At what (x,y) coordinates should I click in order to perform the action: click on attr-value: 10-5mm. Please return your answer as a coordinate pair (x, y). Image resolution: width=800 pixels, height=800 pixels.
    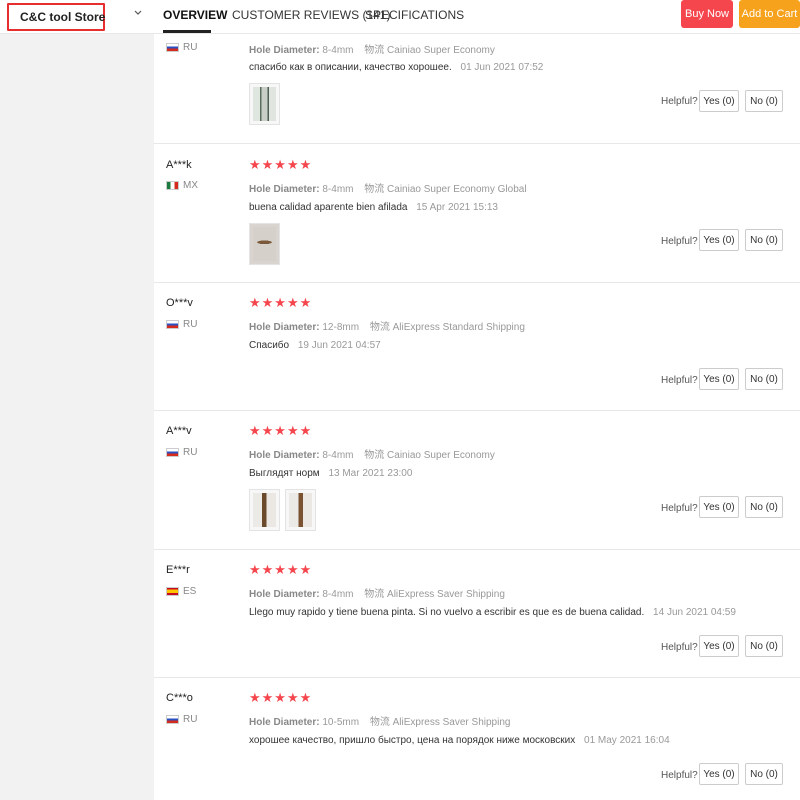
    Looking at the image, I should click on (341, 722).